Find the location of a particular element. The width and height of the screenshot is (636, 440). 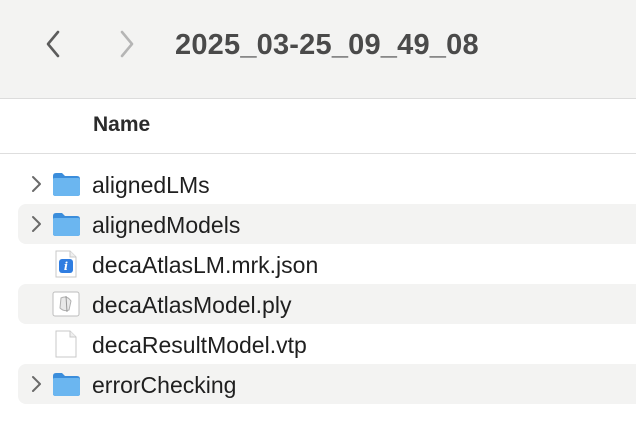

json-file-icon: i is located at coordinates (66, 264).